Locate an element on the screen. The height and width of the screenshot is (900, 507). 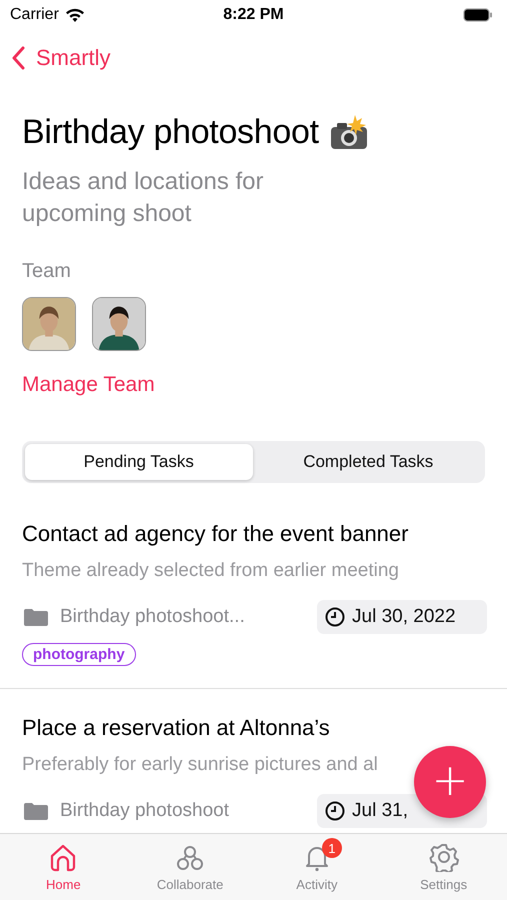
project-title: Birthday photoshoot is located at coordinates (170, 132).